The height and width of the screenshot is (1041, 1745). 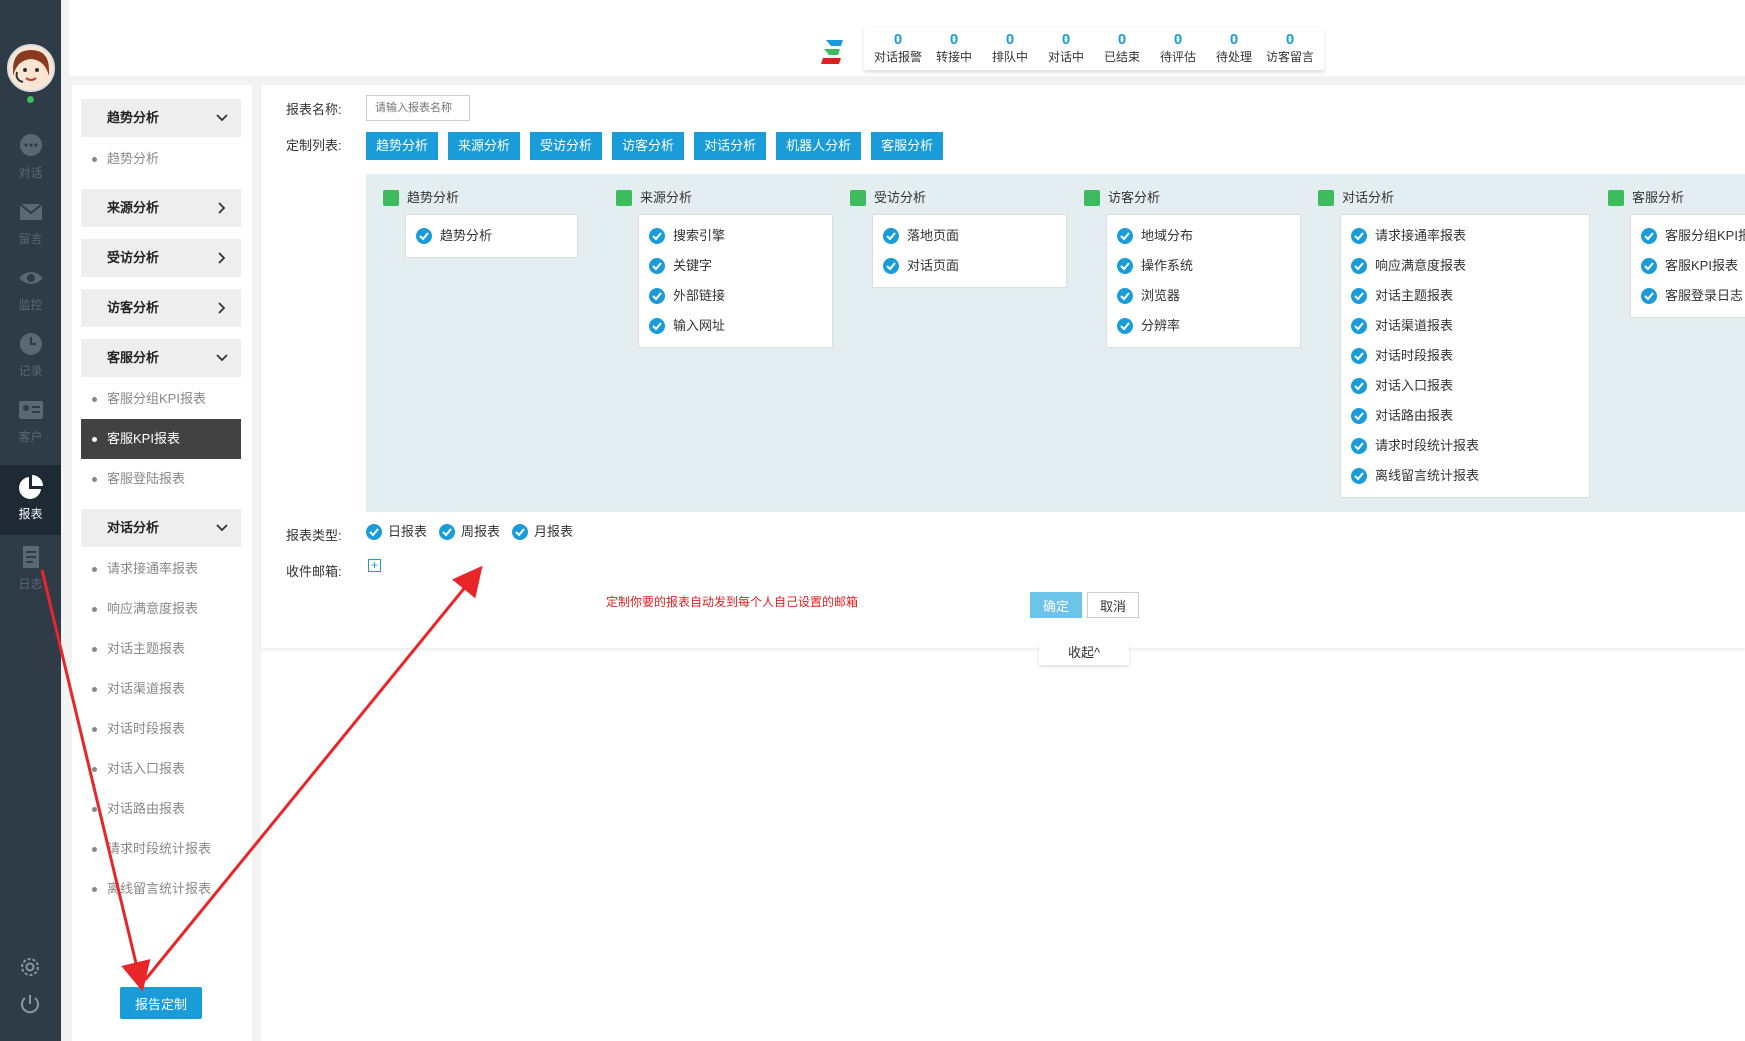 I want to click on group-visited: 受访分析, so click(x=161, y=258).